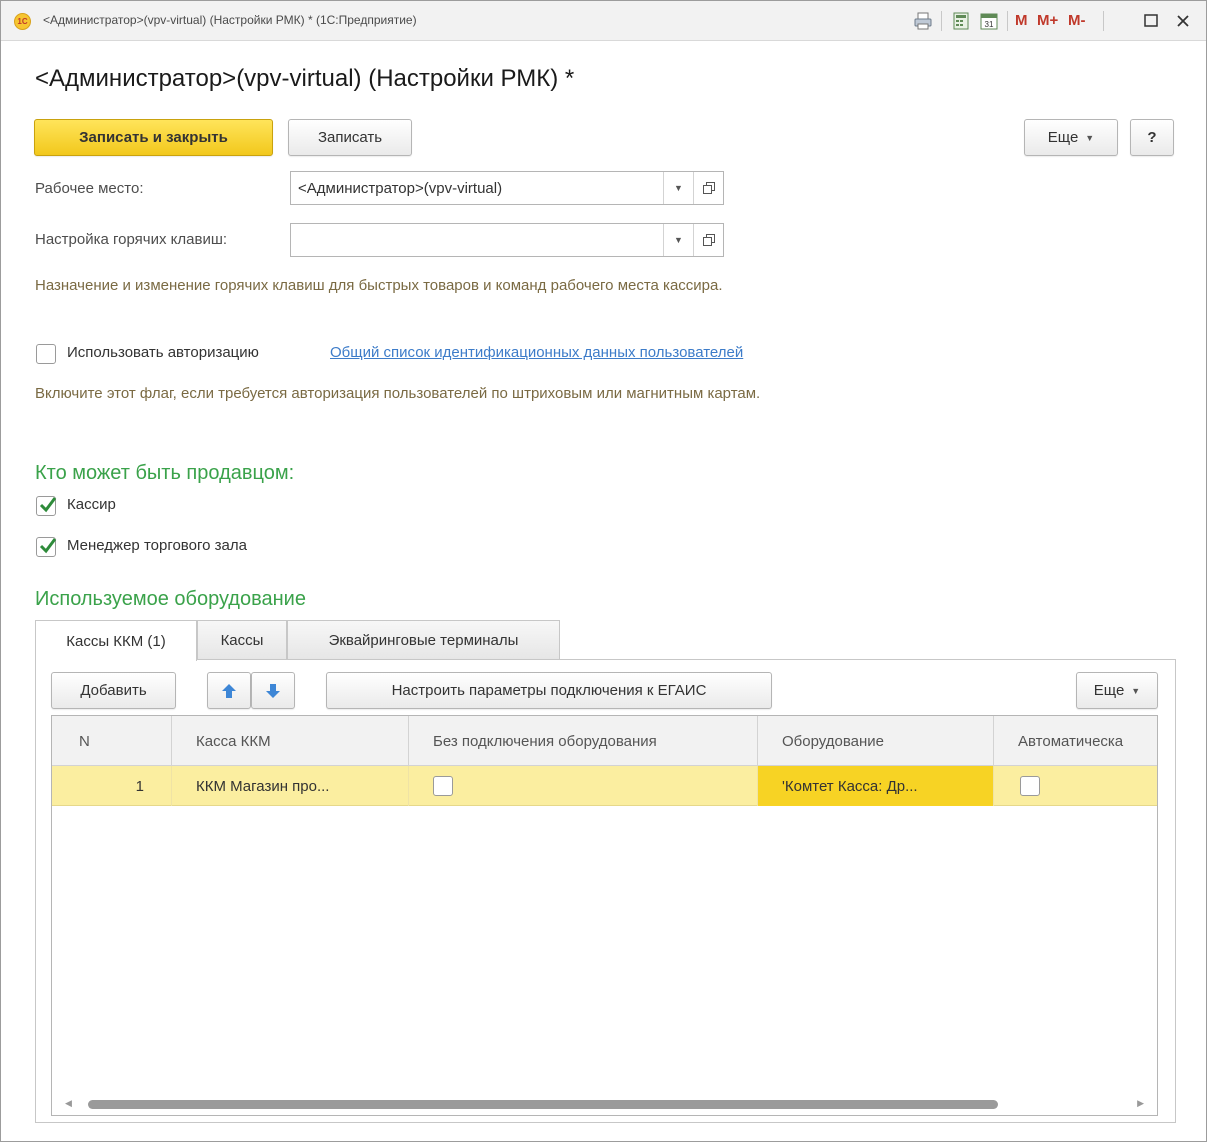 Image resolution: width=1207 pixels, height=1142 pixels. I want to click on horizontal-scrollbar: ◀ ▶, so click(604, 1104).